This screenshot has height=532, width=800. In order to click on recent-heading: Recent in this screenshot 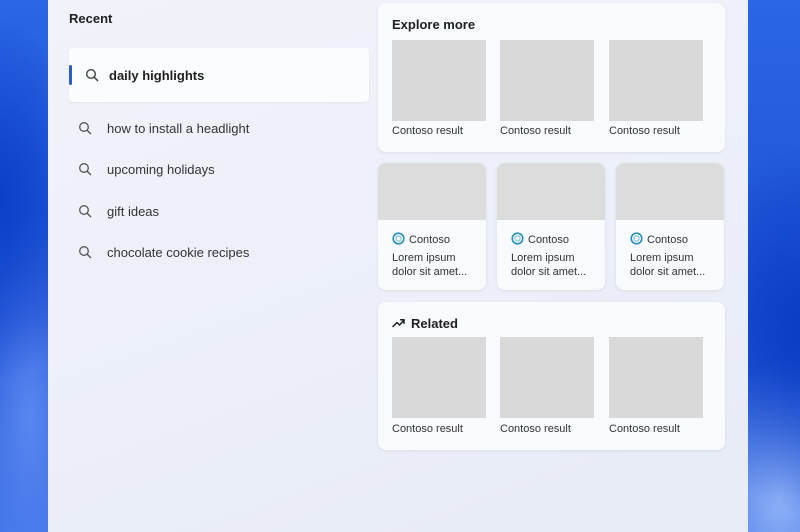, I will do `click(91, 18)`.